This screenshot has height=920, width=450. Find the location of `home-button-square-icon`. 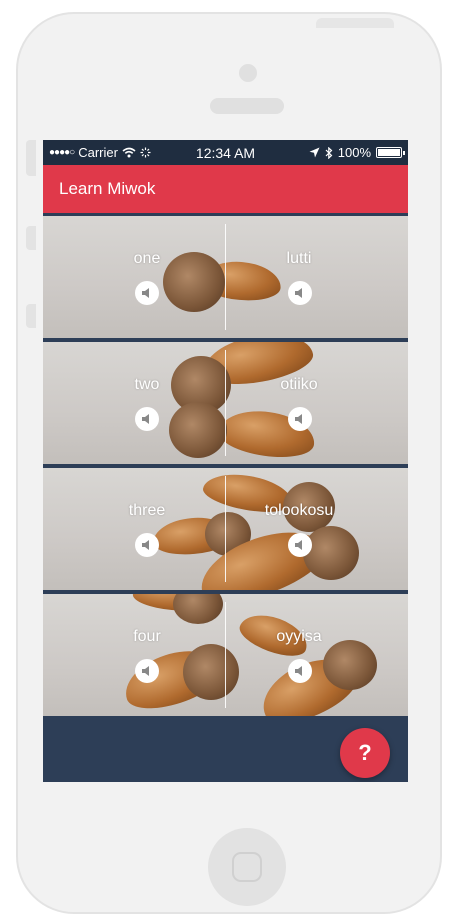

home-button-square-icon is located at coordinates (247, 867).